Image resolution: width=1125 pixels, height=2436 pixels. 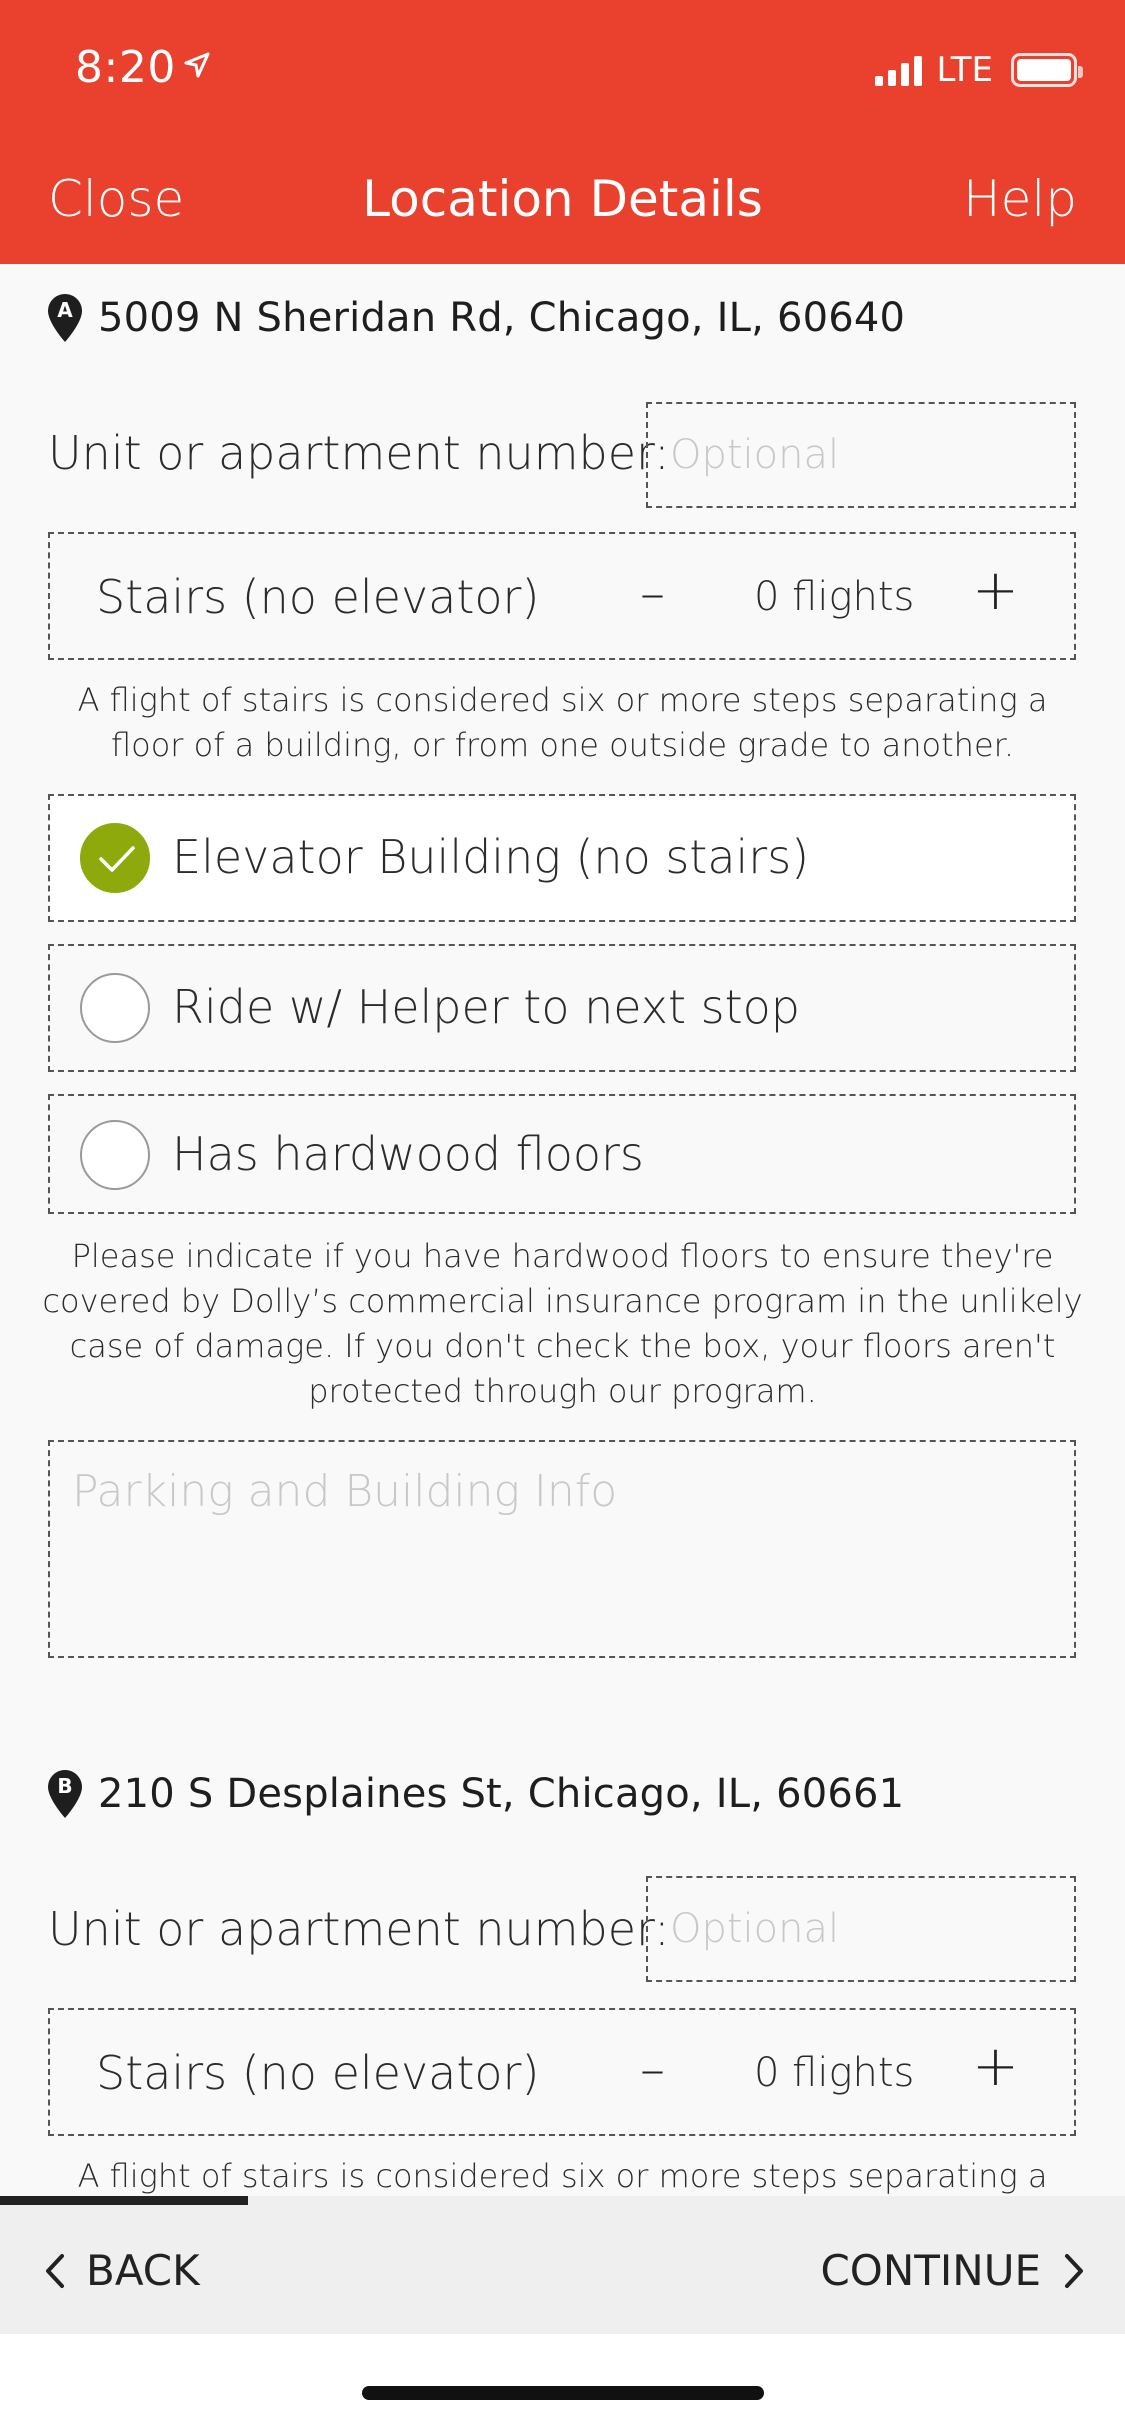 What do you see at coordinates (1074, 2270) in the screenshot?
I see `chevron-right-icon` at bounding box center [1074, 2270].